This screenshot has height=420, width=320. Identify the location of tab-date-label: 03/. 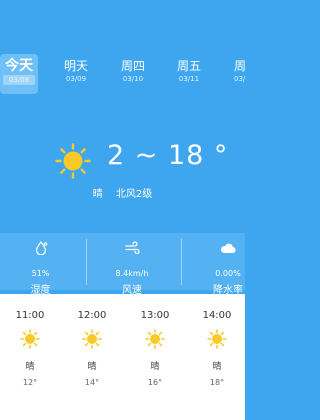
(239, 79).